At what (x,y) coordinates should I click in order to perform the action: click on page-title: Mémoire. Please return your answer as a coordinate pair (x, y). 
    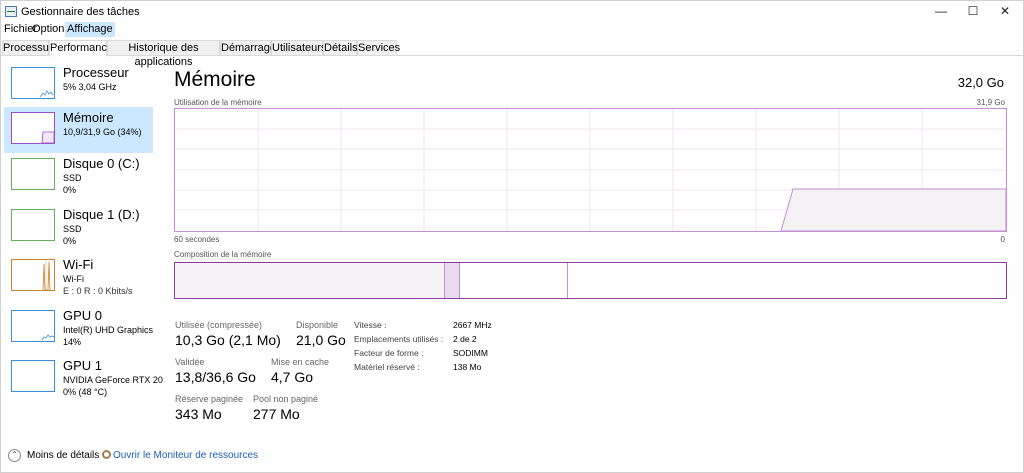
    Looking at the image, I should click on (215, 79).